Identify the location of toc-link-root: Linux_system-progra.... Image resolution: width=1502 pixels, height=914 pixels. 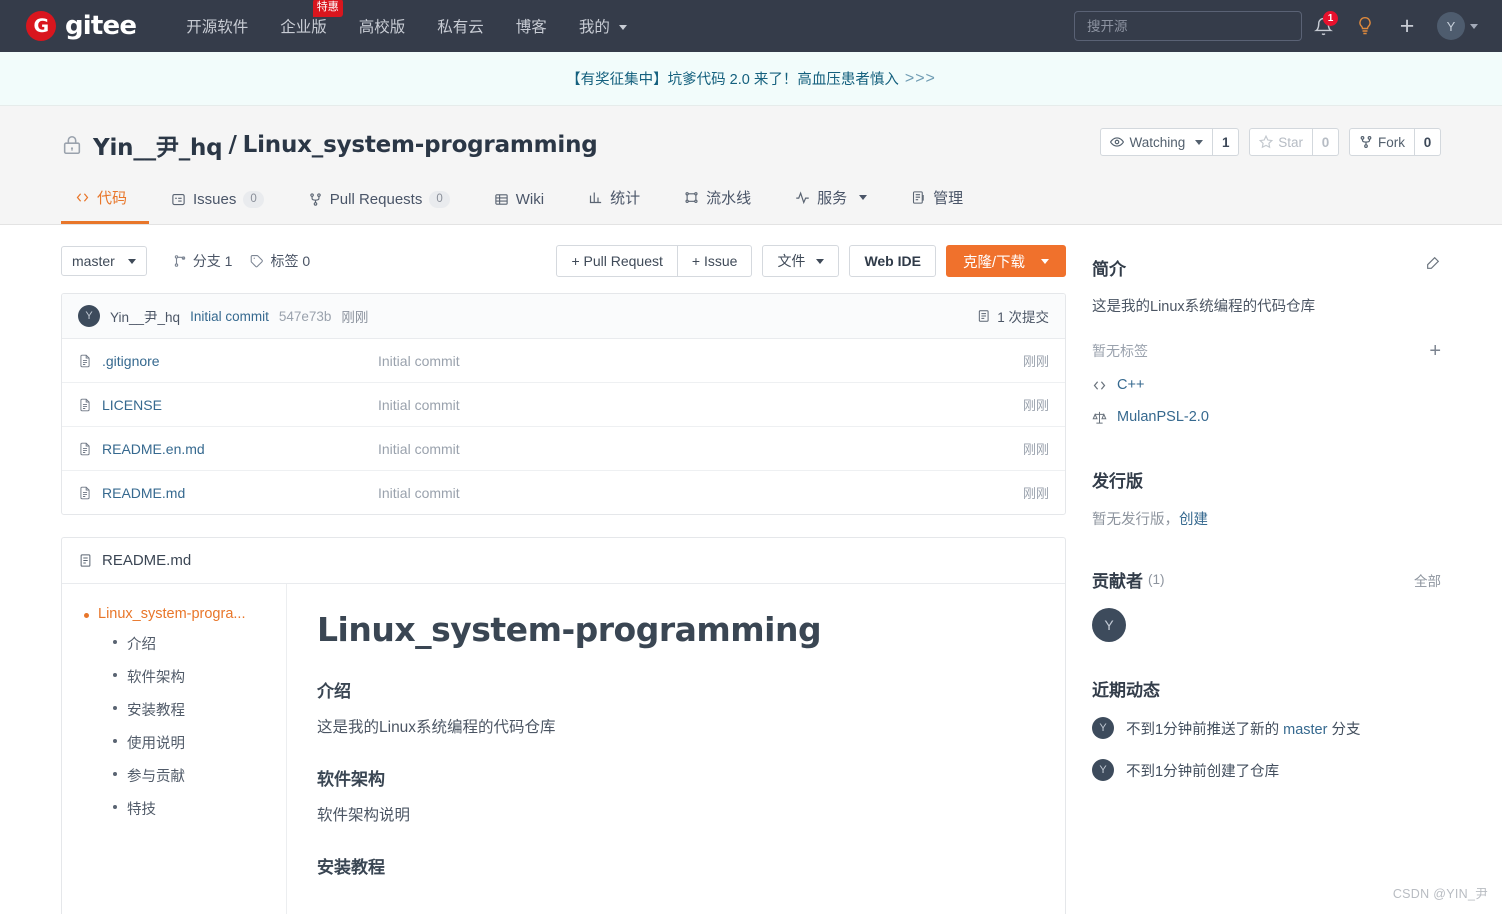
(183, 614).